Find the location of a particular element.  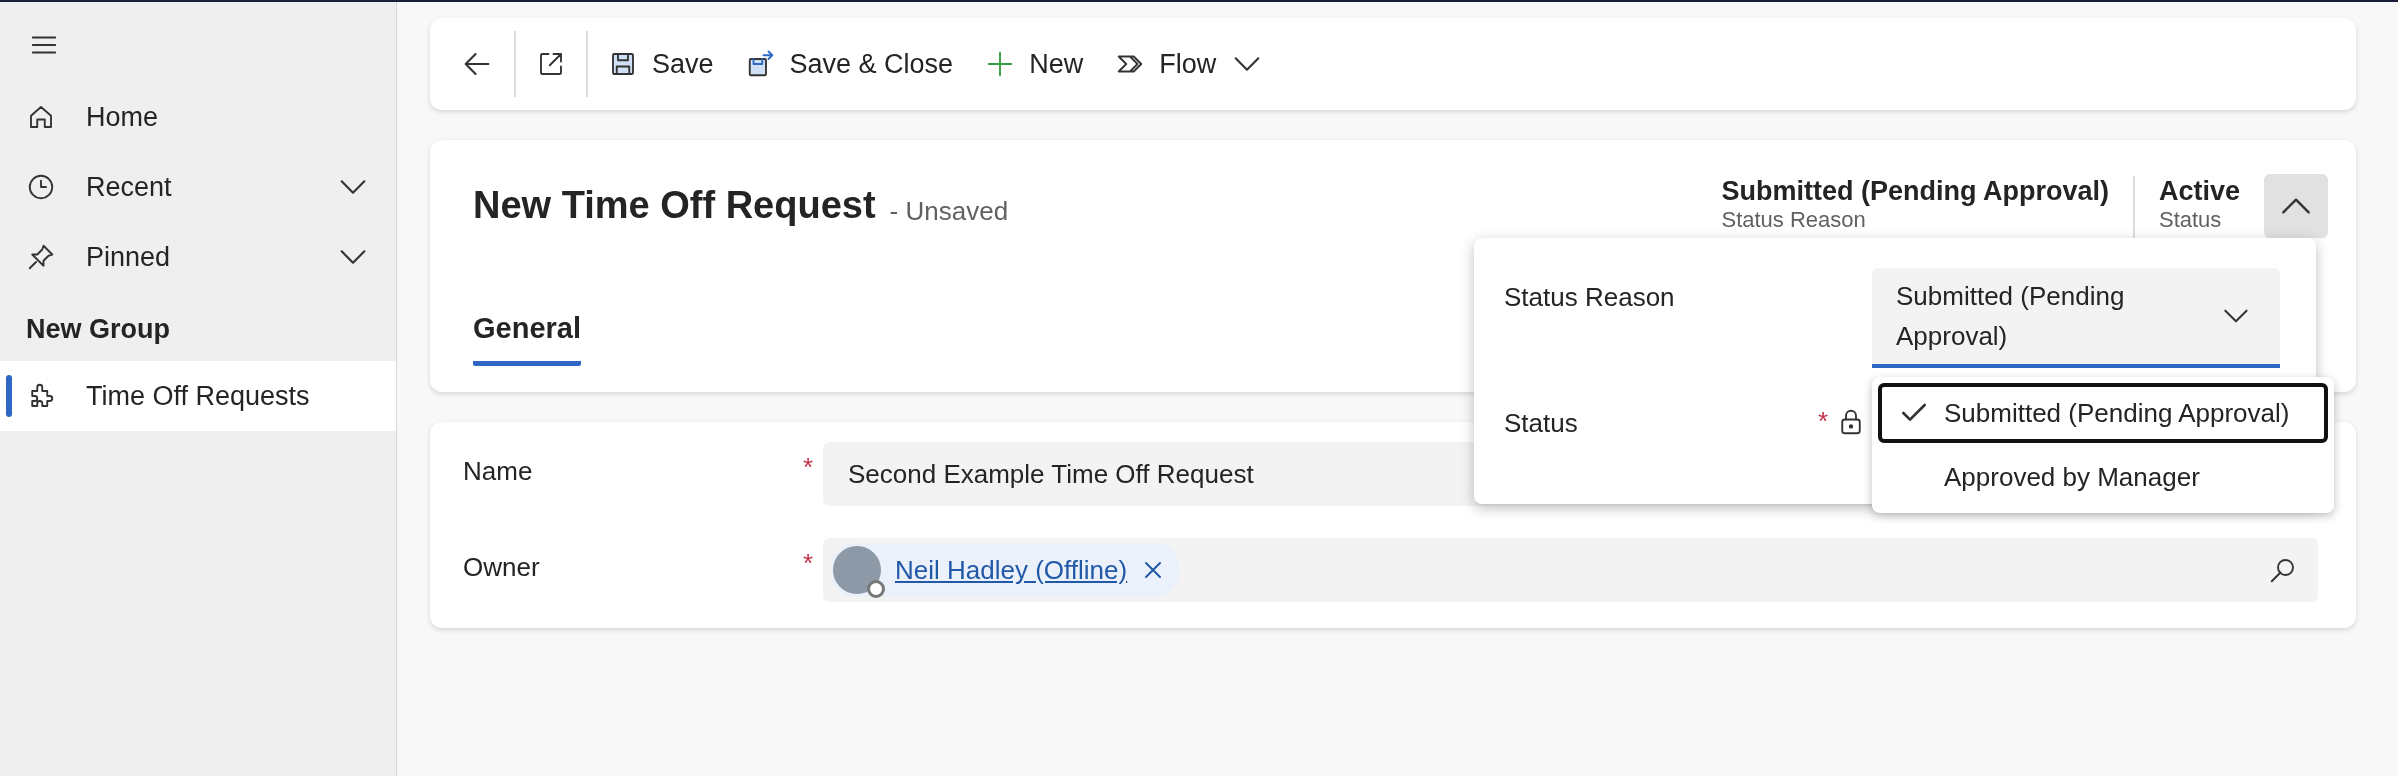

dropdown-option: Approved by Manager is located at coordinates (2103, 477).